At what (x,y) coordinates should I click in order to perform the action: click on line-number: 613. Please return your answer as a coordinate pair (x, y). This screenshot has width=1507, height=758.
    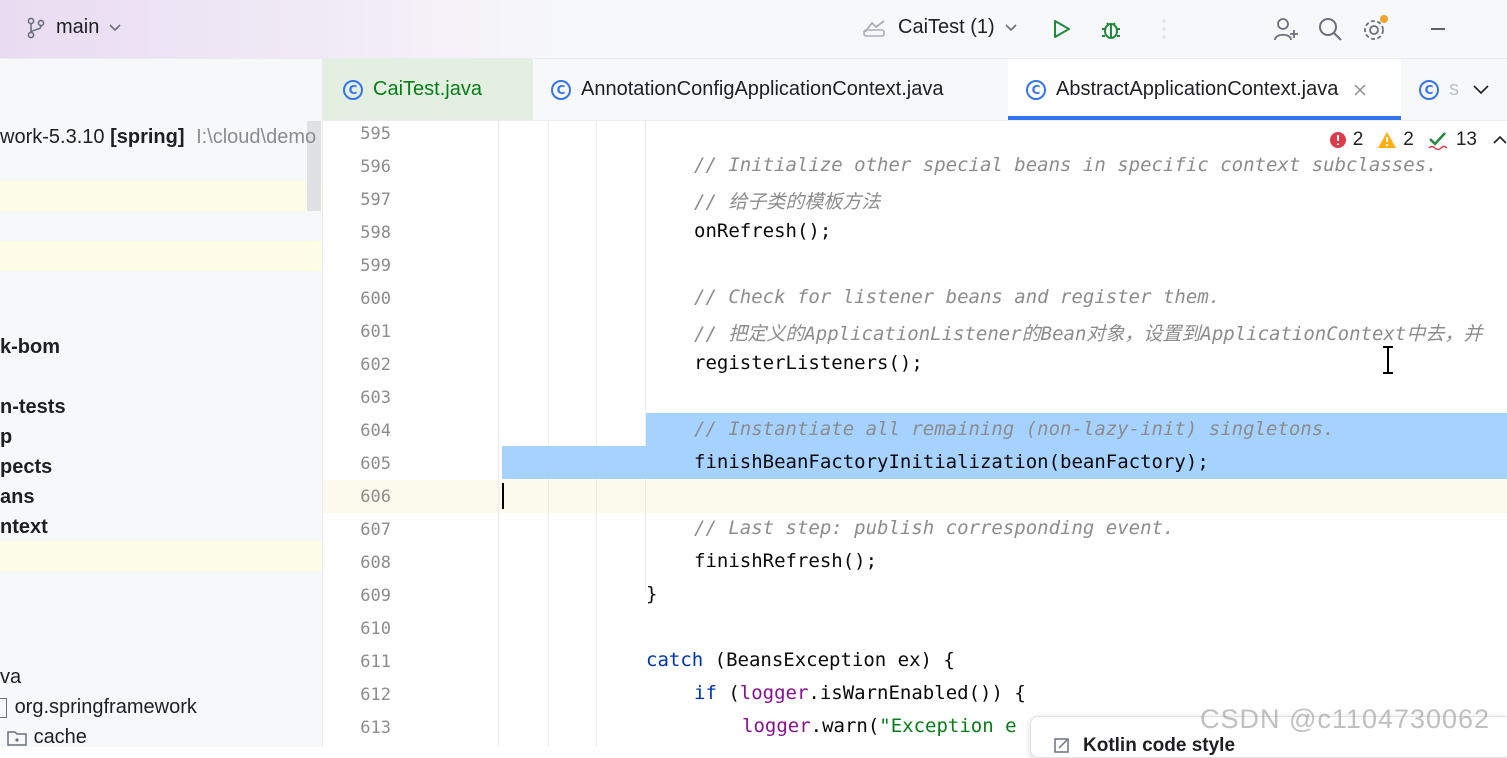
    Looking at the image, I should click on (357, 728).